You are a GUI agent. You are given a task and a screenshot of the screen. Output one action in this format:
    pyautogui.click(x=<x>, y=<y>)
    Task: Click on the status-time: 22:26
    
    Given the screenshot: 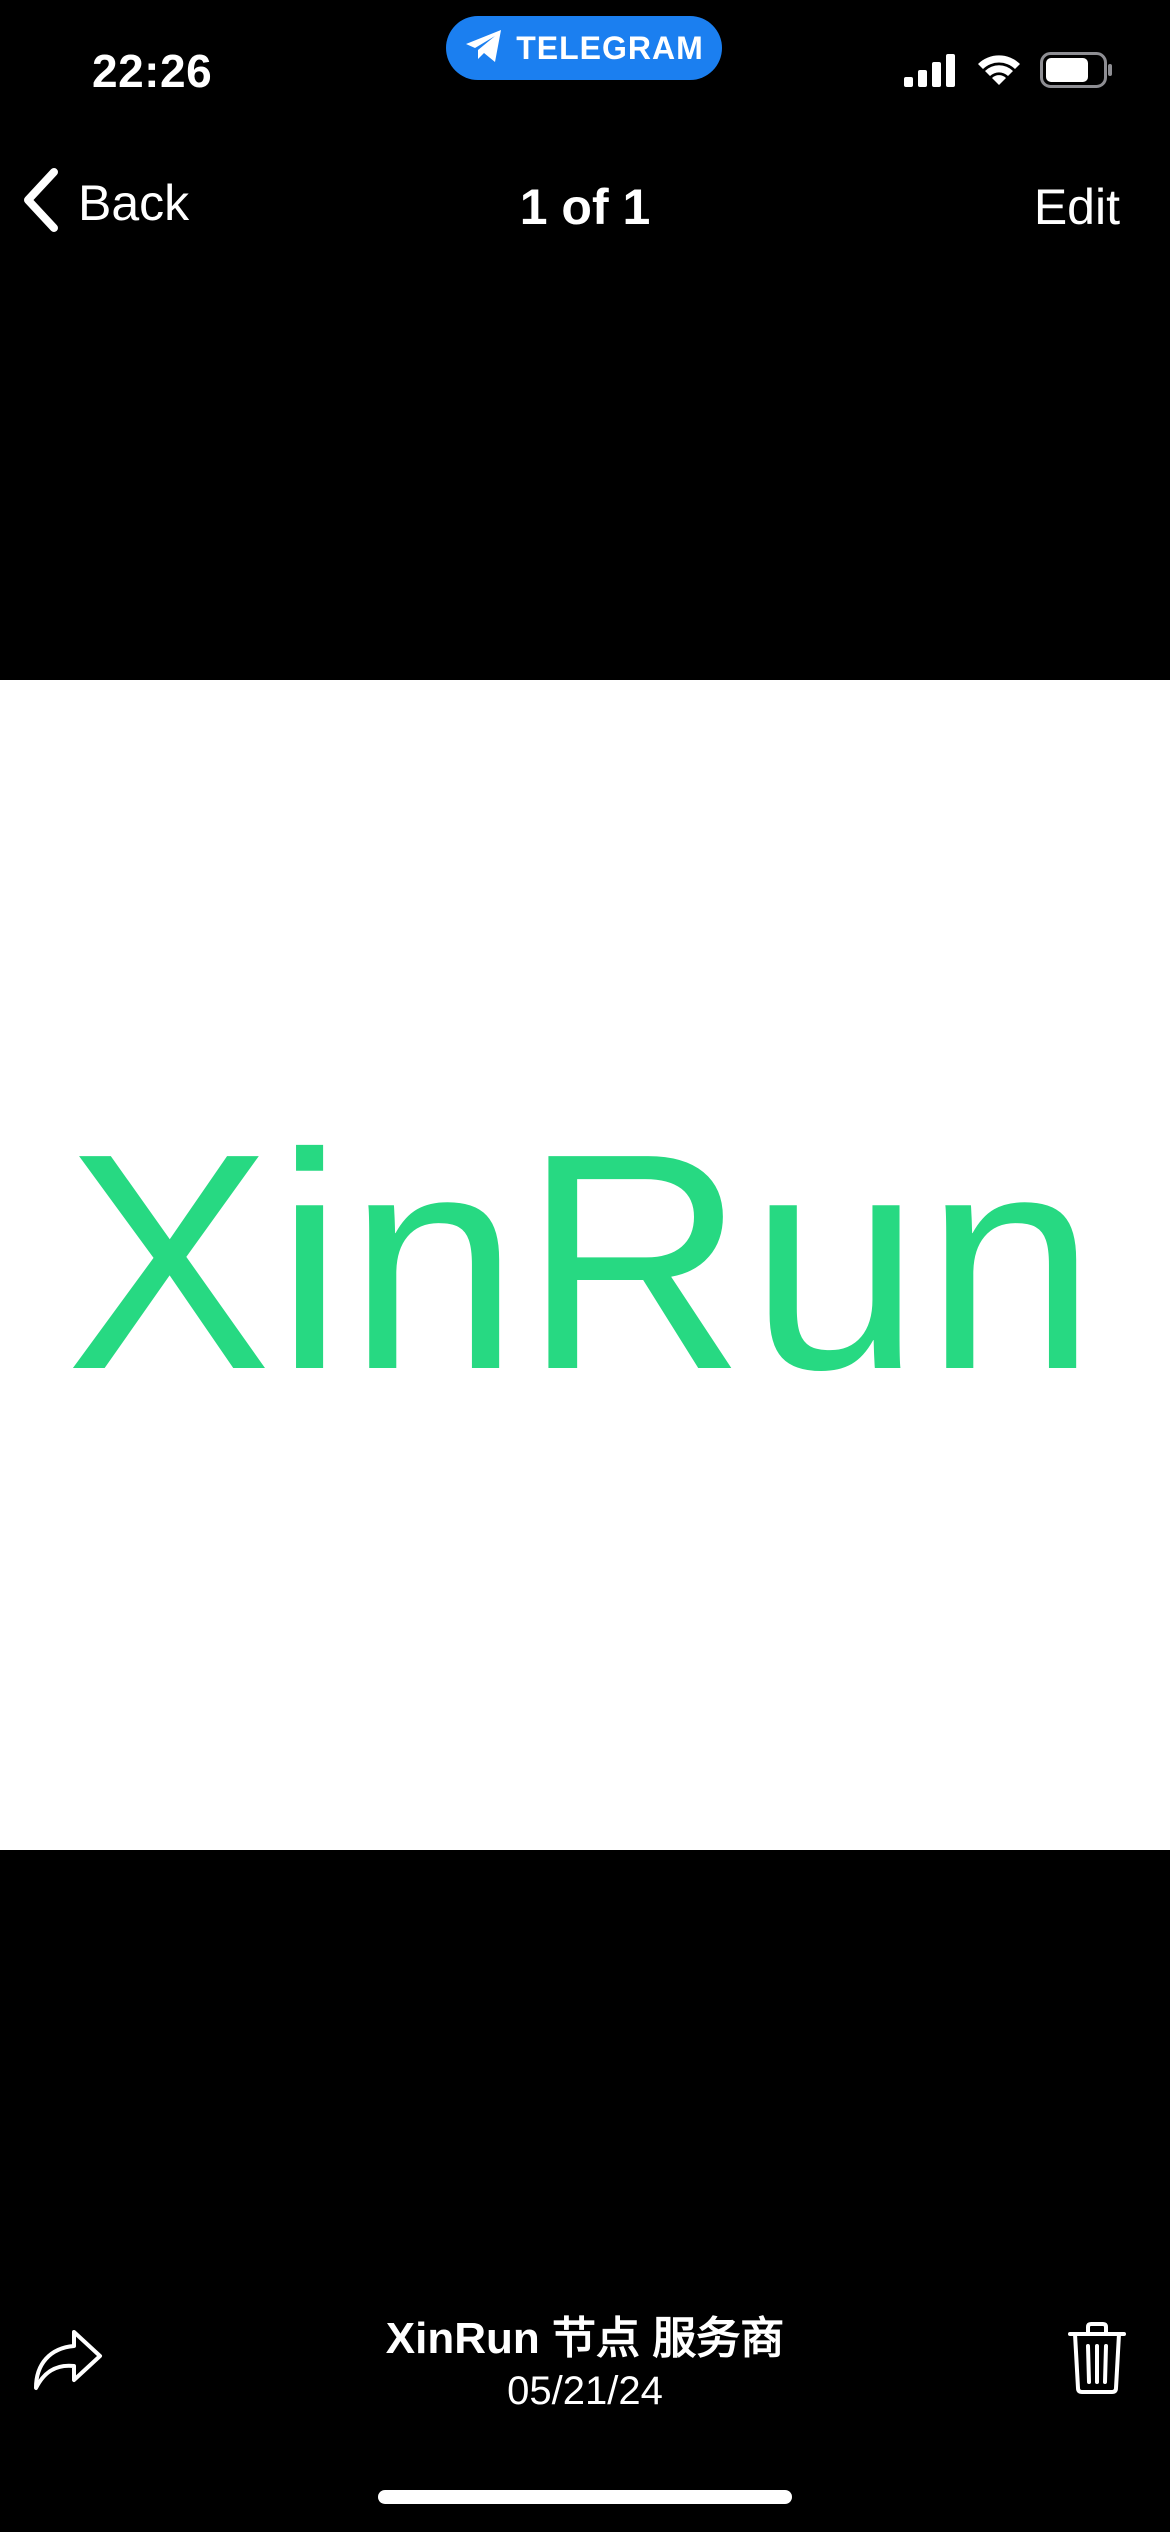 What is the action you would take?
    pyautogui.click(x=152, y=71)
    